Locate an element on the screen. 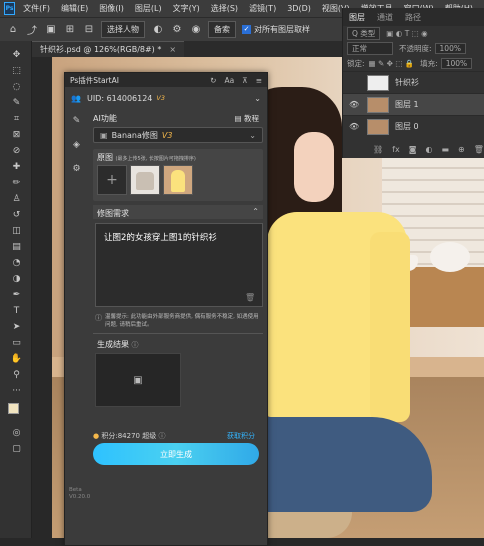 The width and height of the screenshot is (484, 546). photoshop-logo: Ps is located at coordinates (10, 8).